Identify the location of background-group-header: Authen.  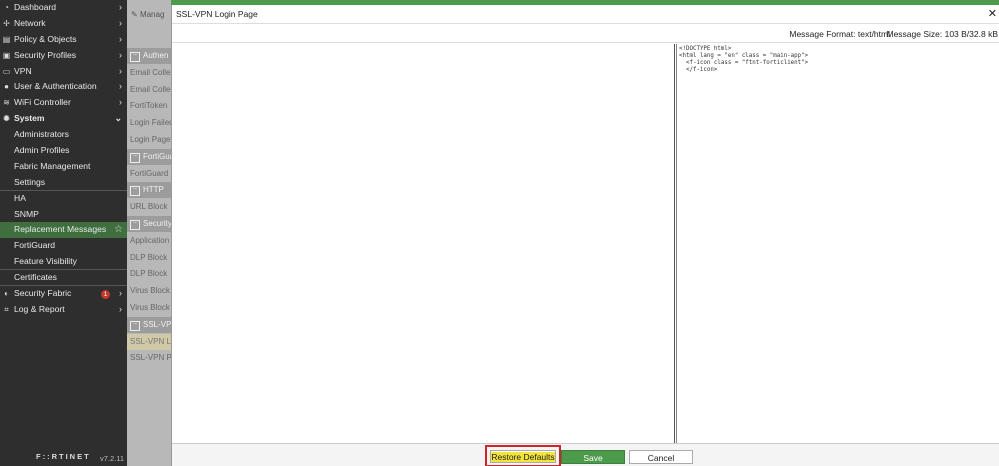
(149, 56).